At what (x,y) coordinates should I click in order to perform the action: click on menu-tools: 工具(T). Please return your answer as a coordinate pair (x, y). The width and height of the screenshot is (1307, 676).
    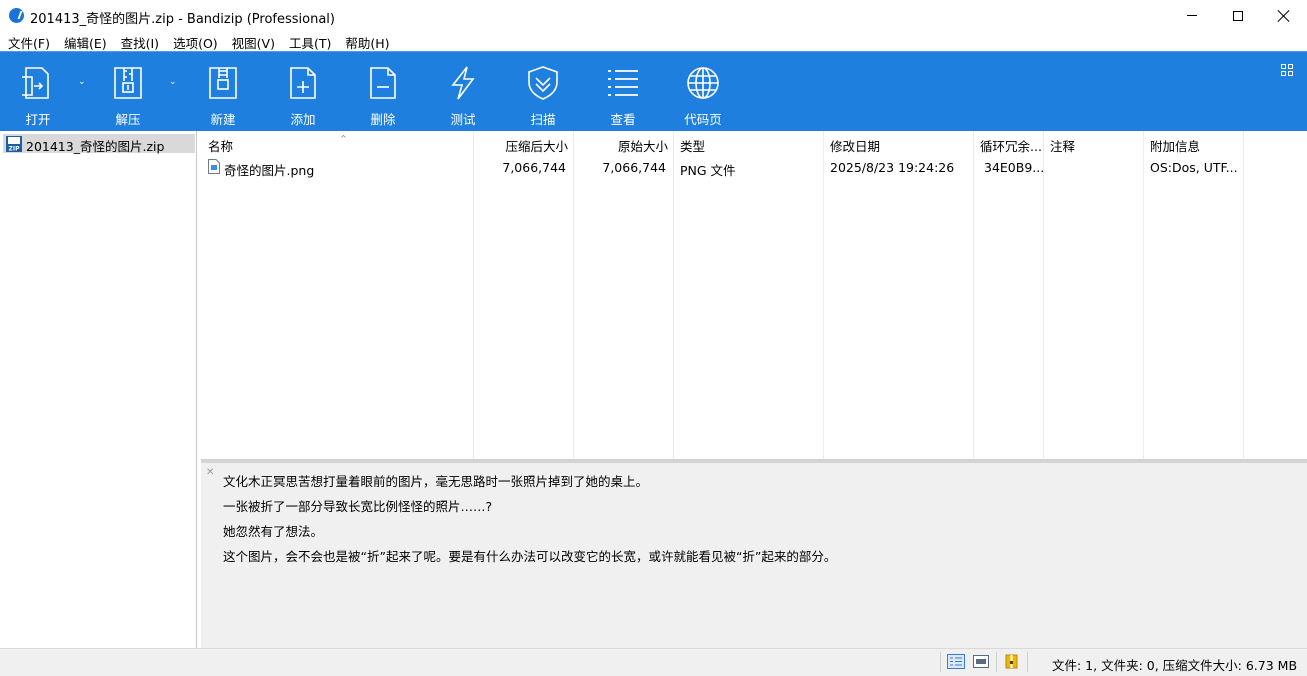
    Looking at the image, I should click on (310, 41).